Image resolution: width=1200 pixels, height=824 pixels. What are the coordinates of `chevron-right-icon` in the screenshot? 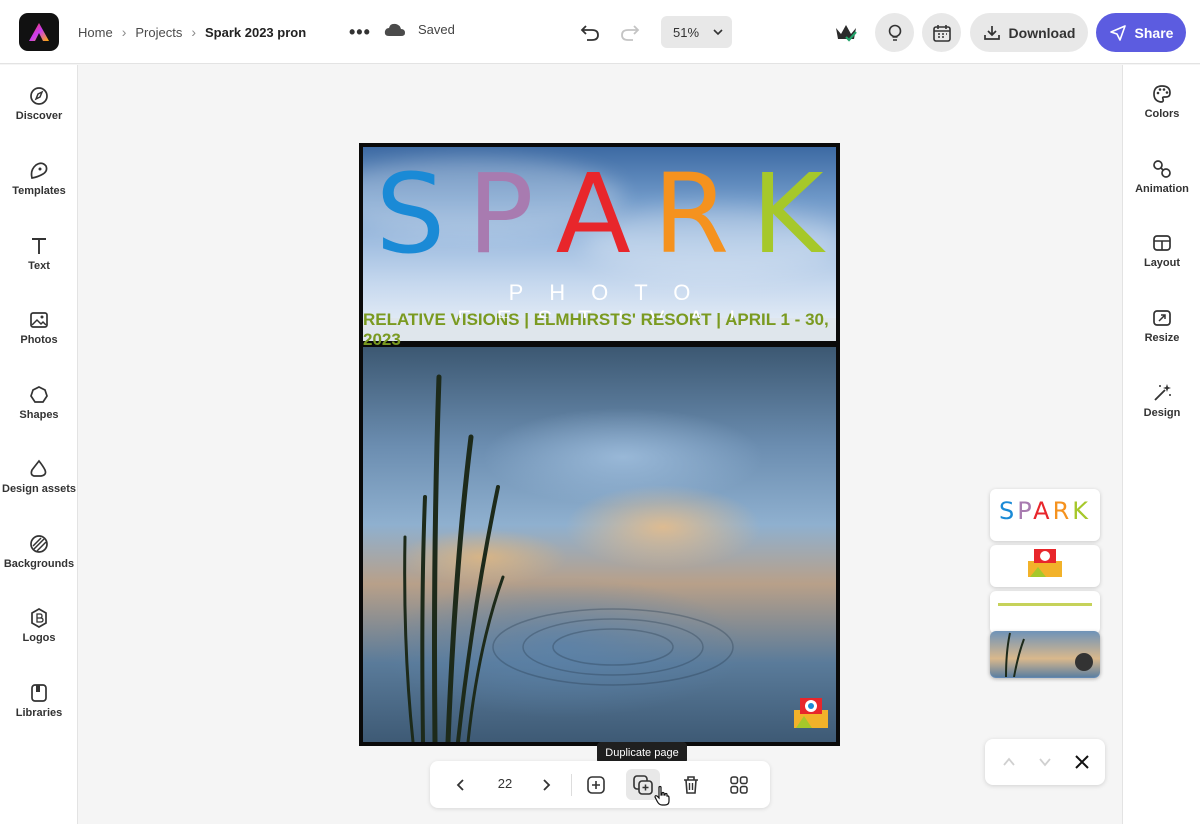 It's located at (547, 784).